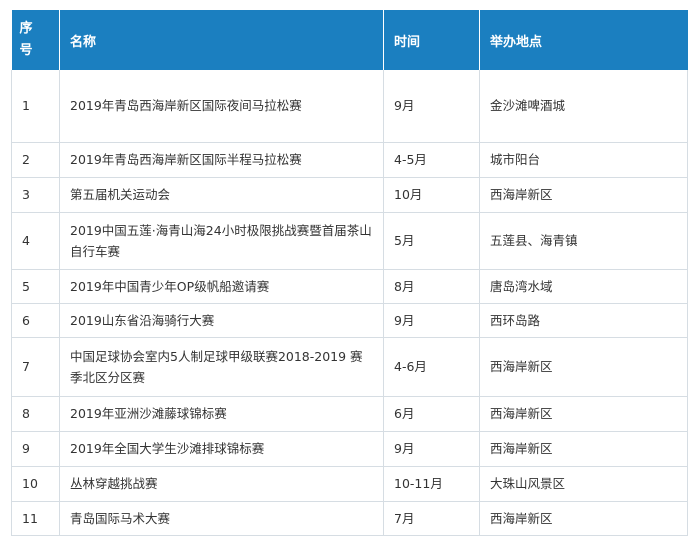 The width and height of the screenshot is (697, 559). I want to click on cell-place: 大珠山风景区, so click(583, 484).